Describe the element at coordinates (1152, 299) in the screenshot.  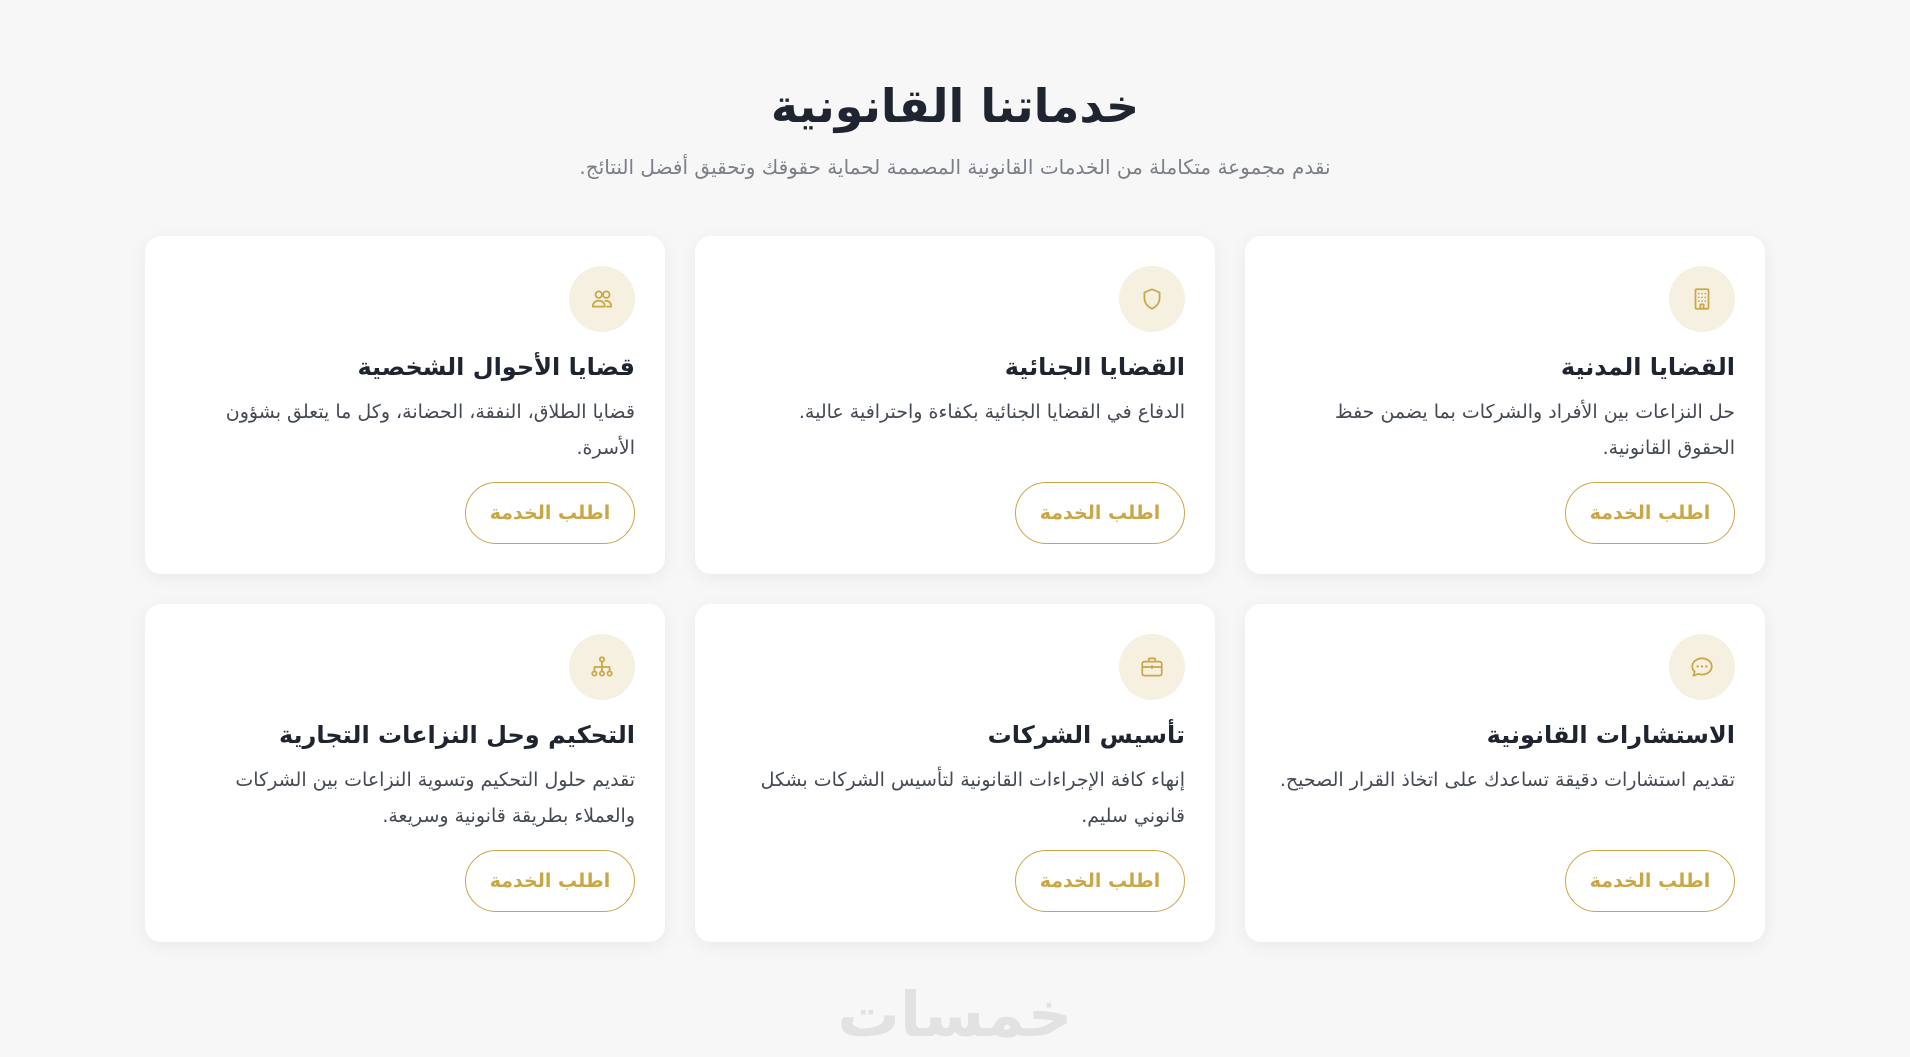
I see `shield-icon` at that location.